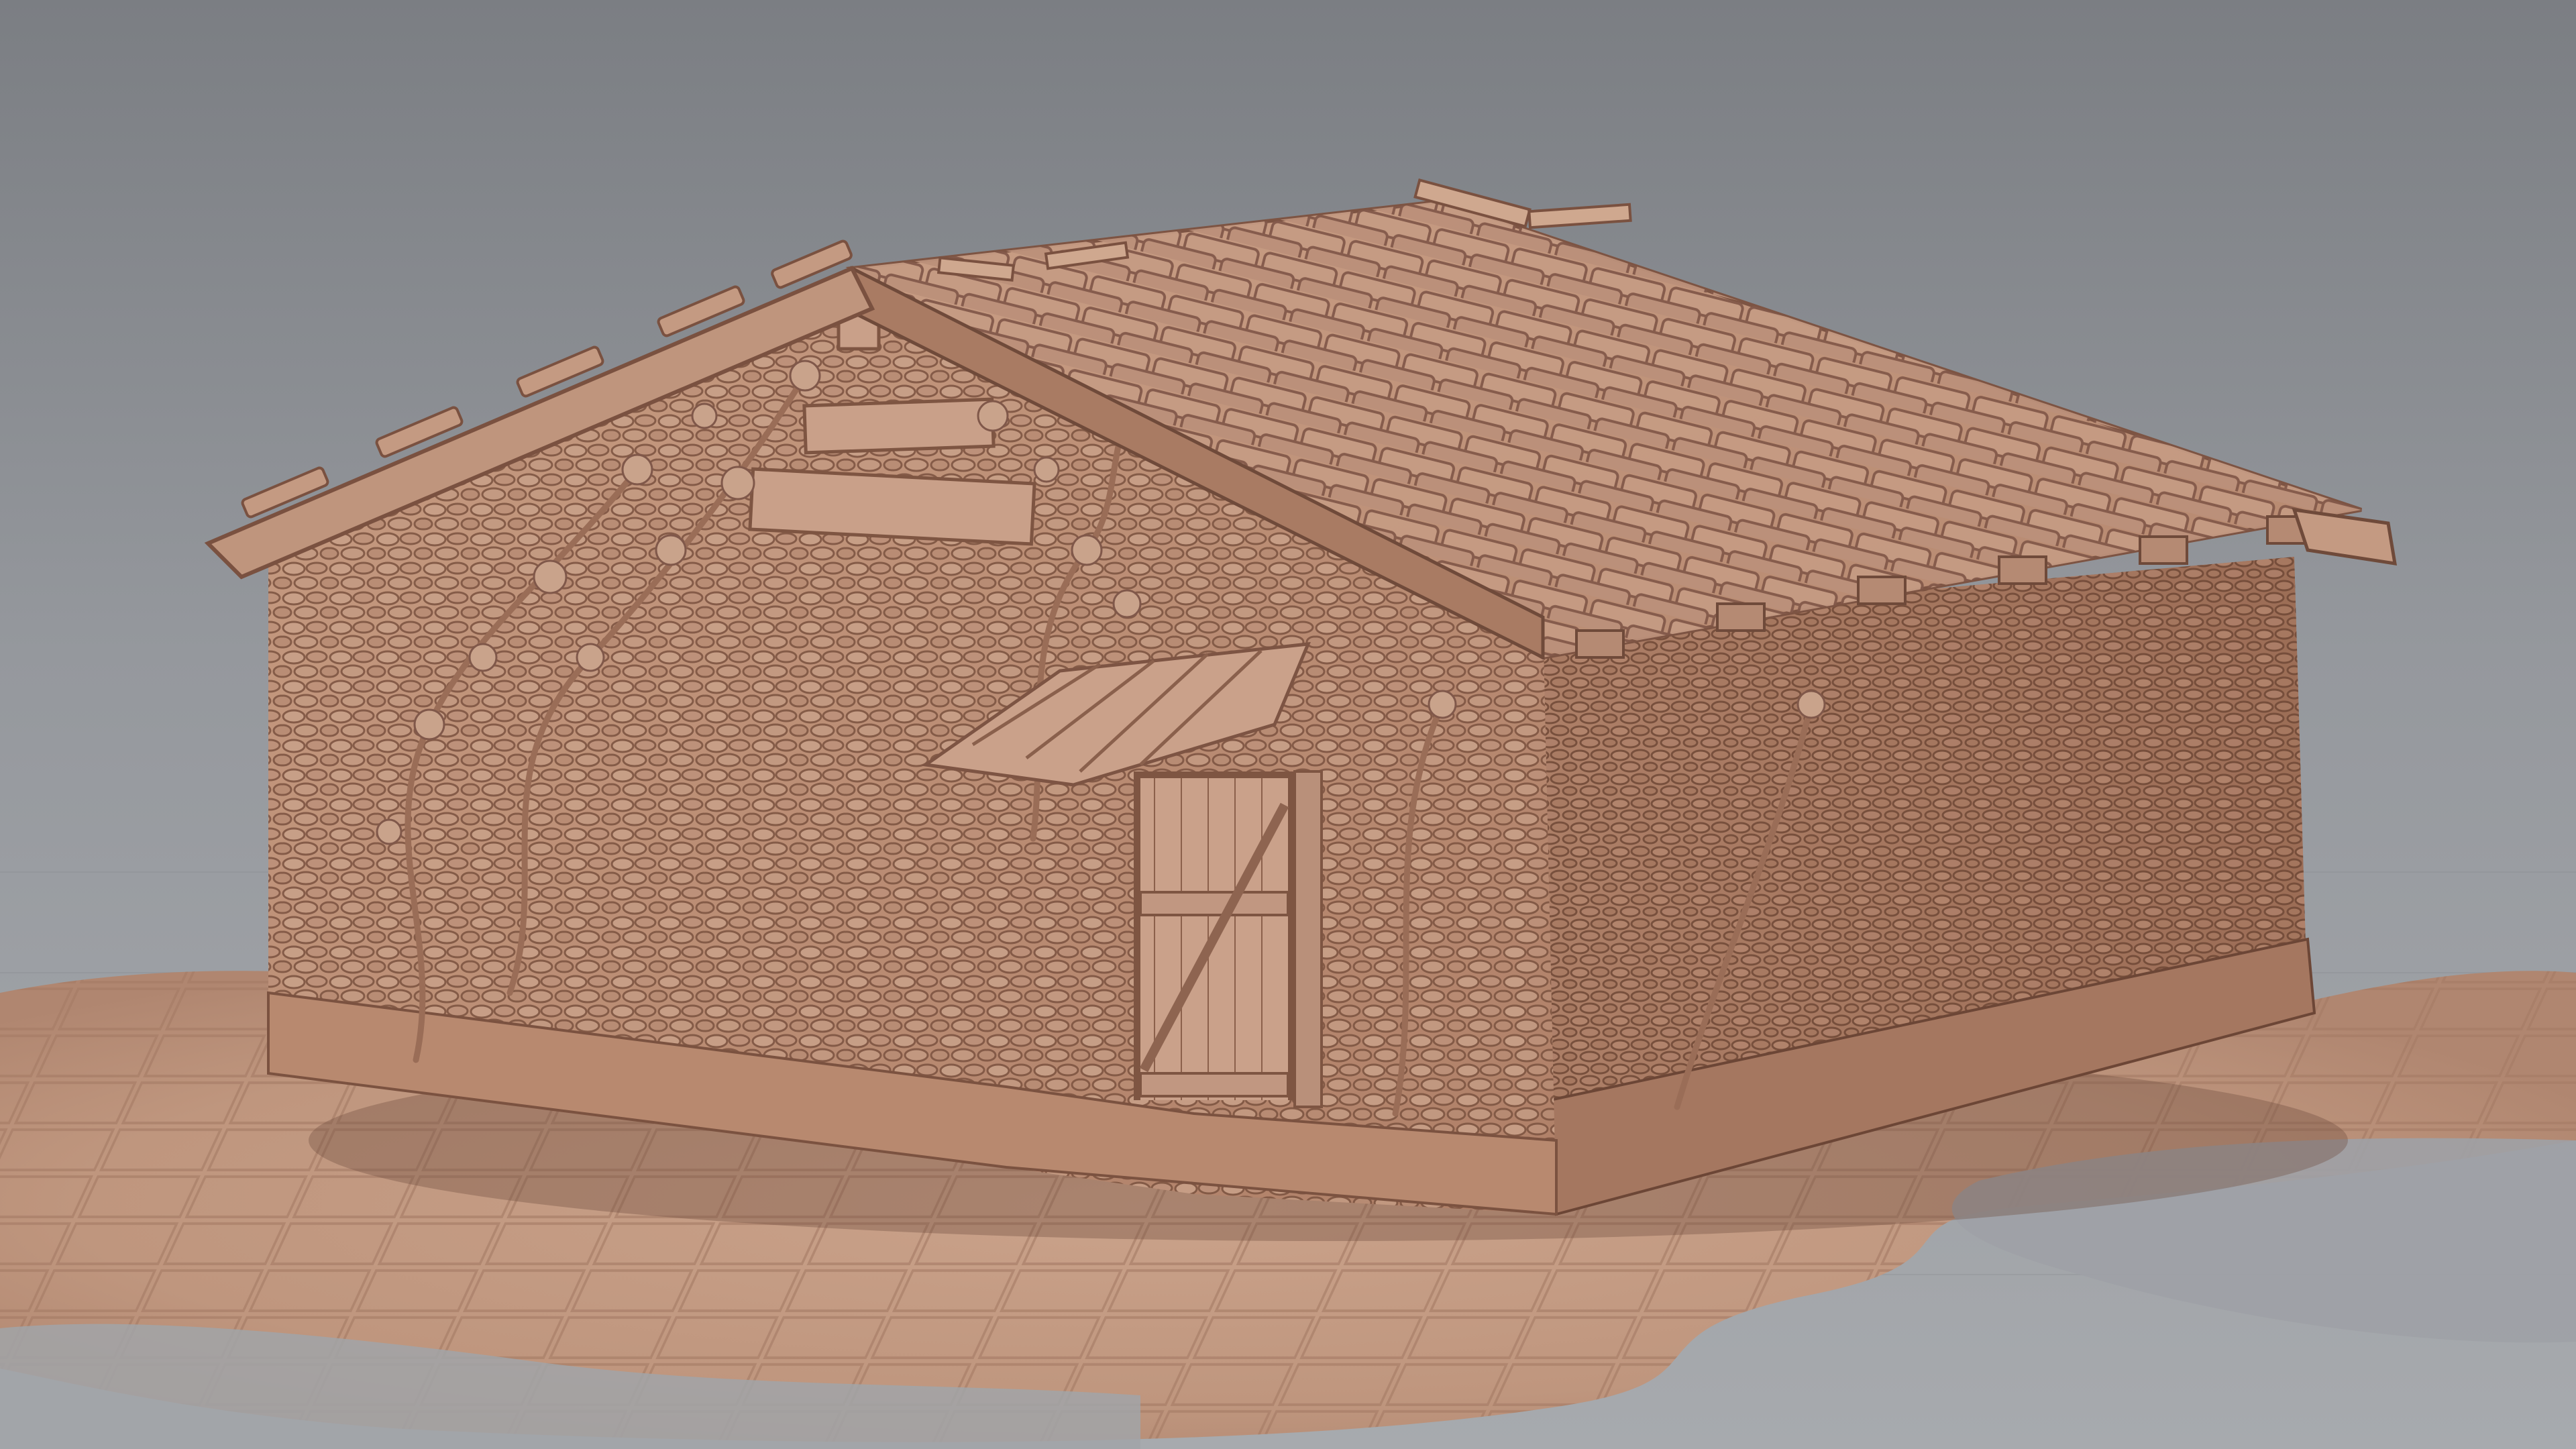 The image size is (2576, 1449). I want to click on wooden-door, so click(1228, 939).